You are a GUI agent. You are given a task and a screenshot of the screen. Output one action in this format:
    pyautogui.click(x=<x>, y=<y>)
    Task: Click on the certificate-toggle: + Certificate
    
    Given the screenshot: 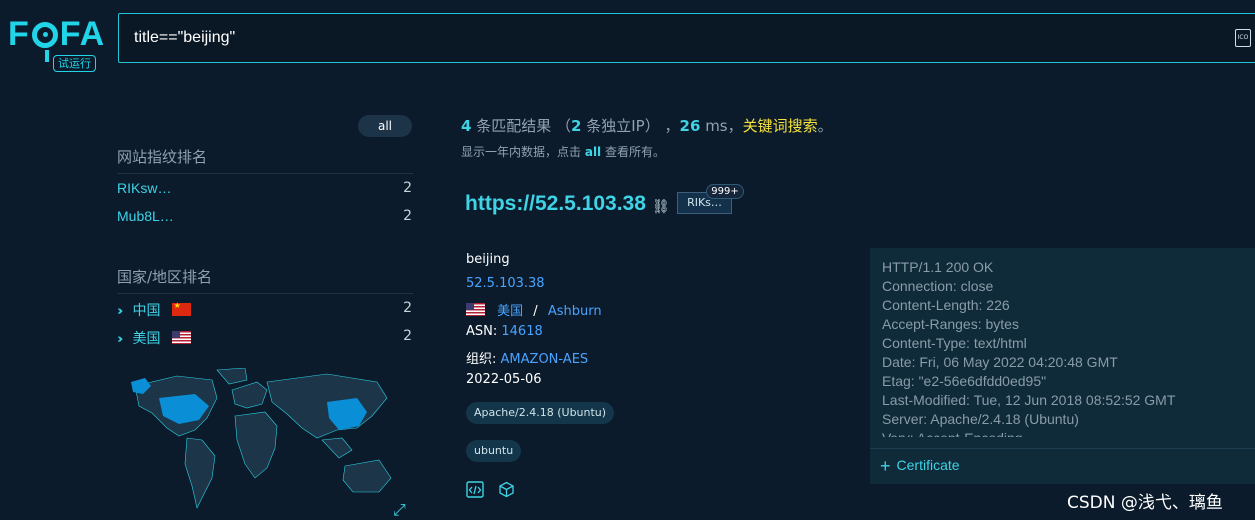 What is the action you would take?
    pyautogui.click(x=920, y=466)
    